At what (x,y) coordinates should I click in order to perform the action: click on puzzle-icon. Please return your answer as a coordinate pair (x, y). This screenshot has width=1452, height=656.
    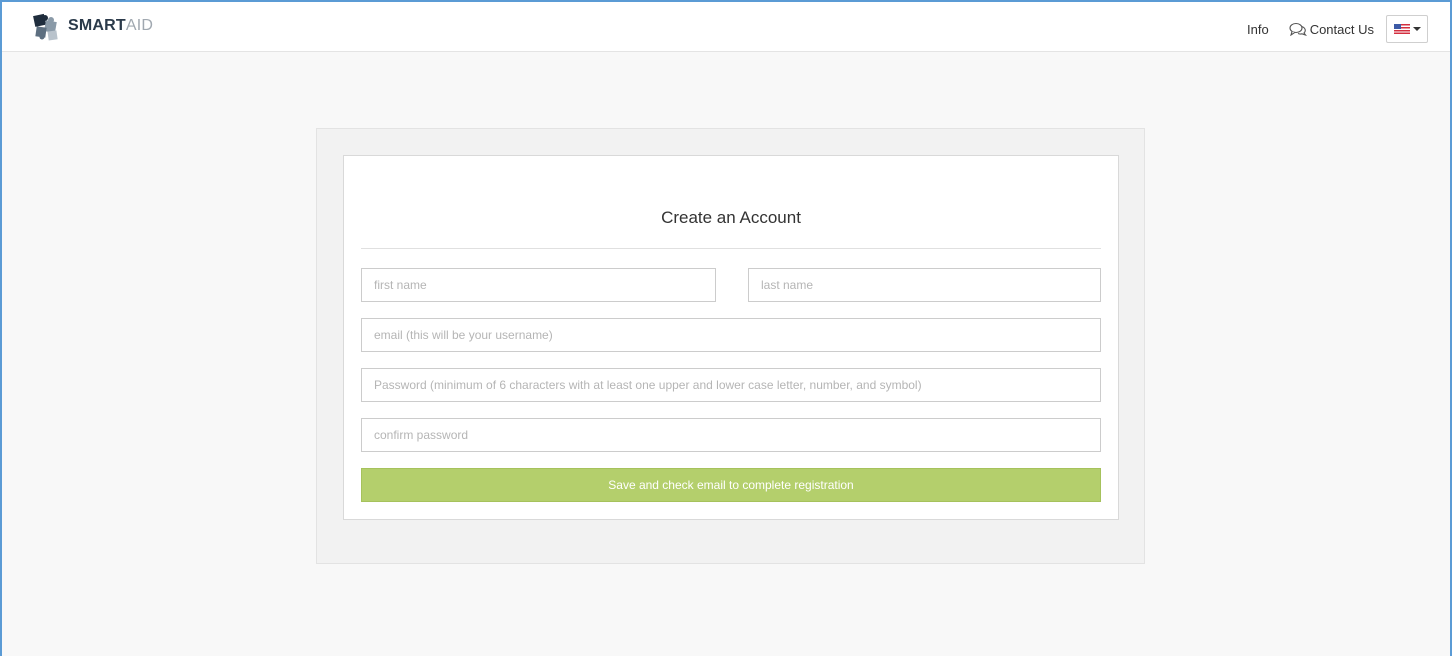
    Looking at the image, I should click on (45, 27).